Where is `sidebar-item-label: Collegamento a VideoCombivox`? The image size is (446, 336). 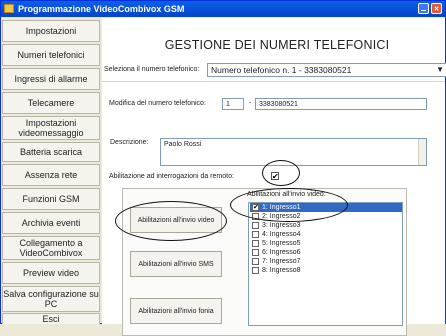 sidebar-item-label: Collegamento a VideoCombivox is located at coordinates (51, 248).